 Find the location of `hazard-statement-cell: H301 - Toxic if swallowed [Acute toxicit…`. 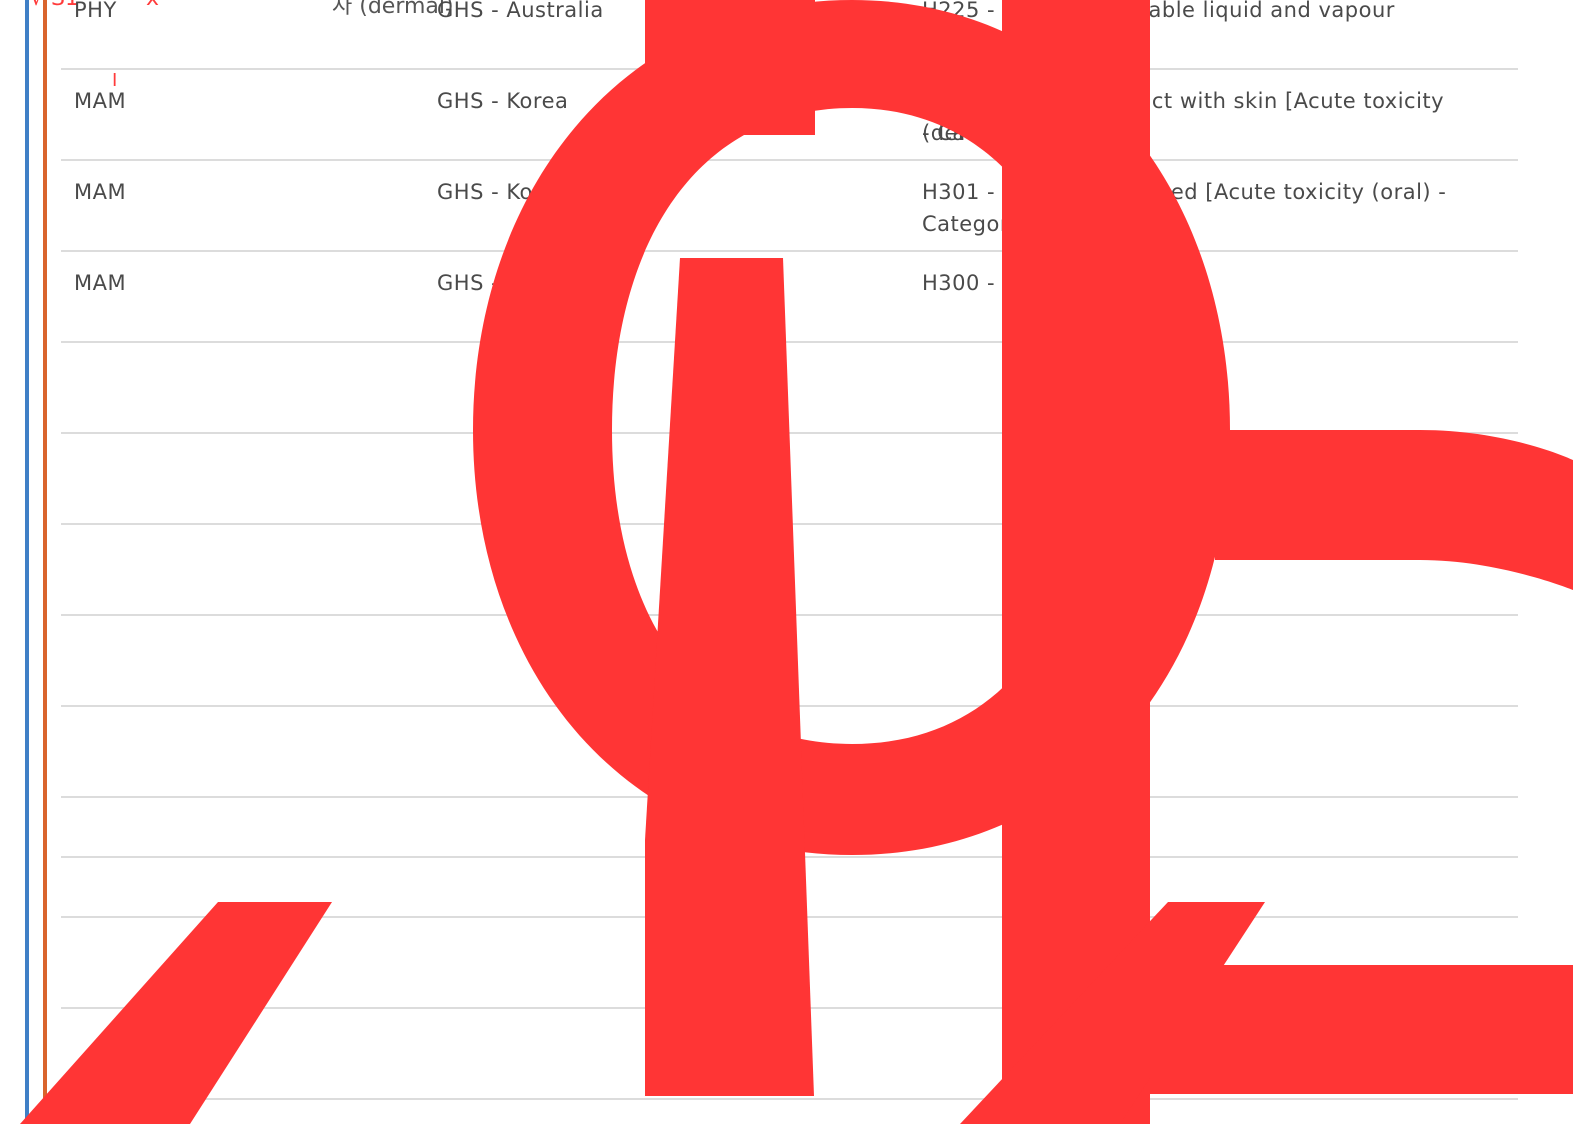

hazard-statement-cell: H301 - Toxic if swallowed [Acute toxicit… is located at coordinates (1184, 192).